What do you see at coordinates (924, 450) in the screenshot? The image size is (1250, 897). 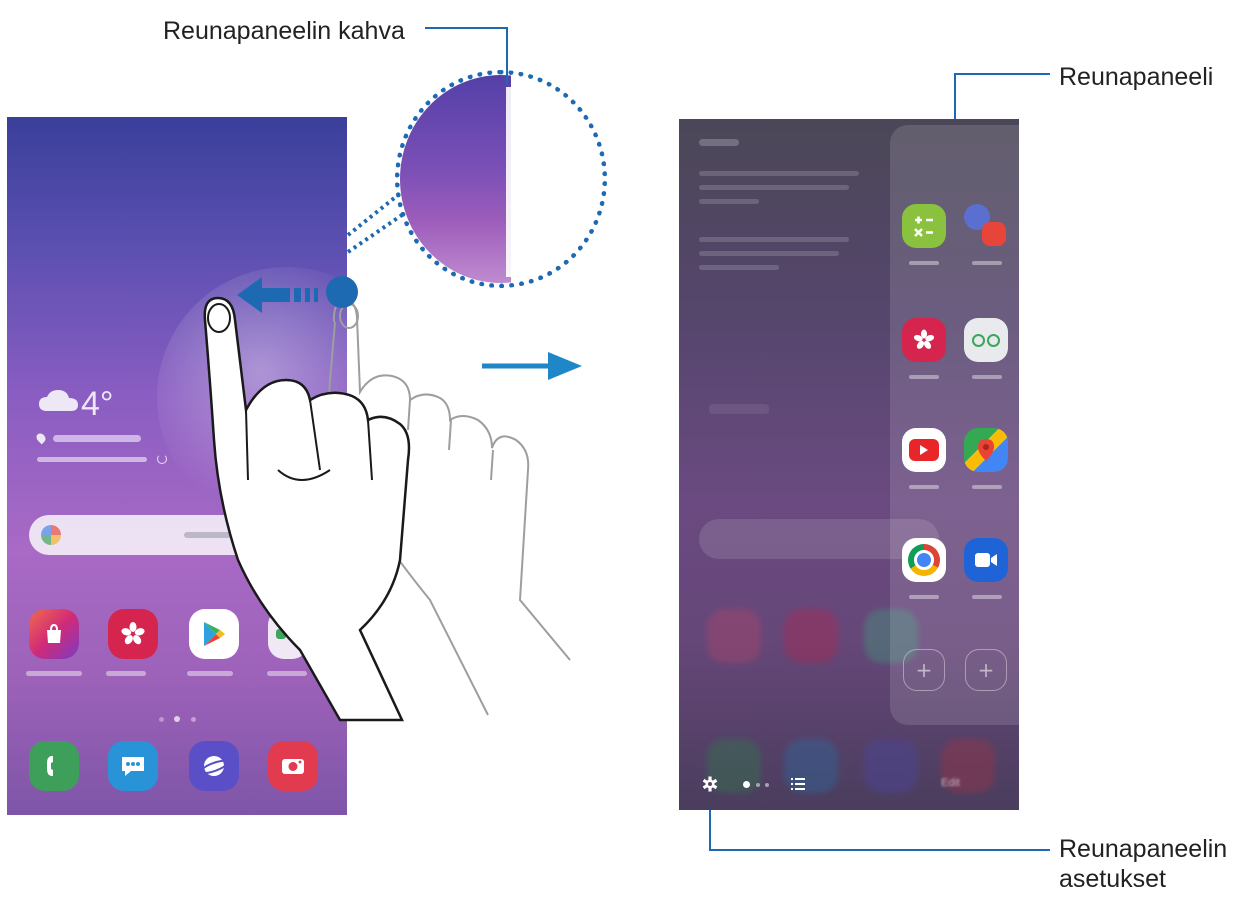 I see `youtube-icon` at bounding box center [924, 450].